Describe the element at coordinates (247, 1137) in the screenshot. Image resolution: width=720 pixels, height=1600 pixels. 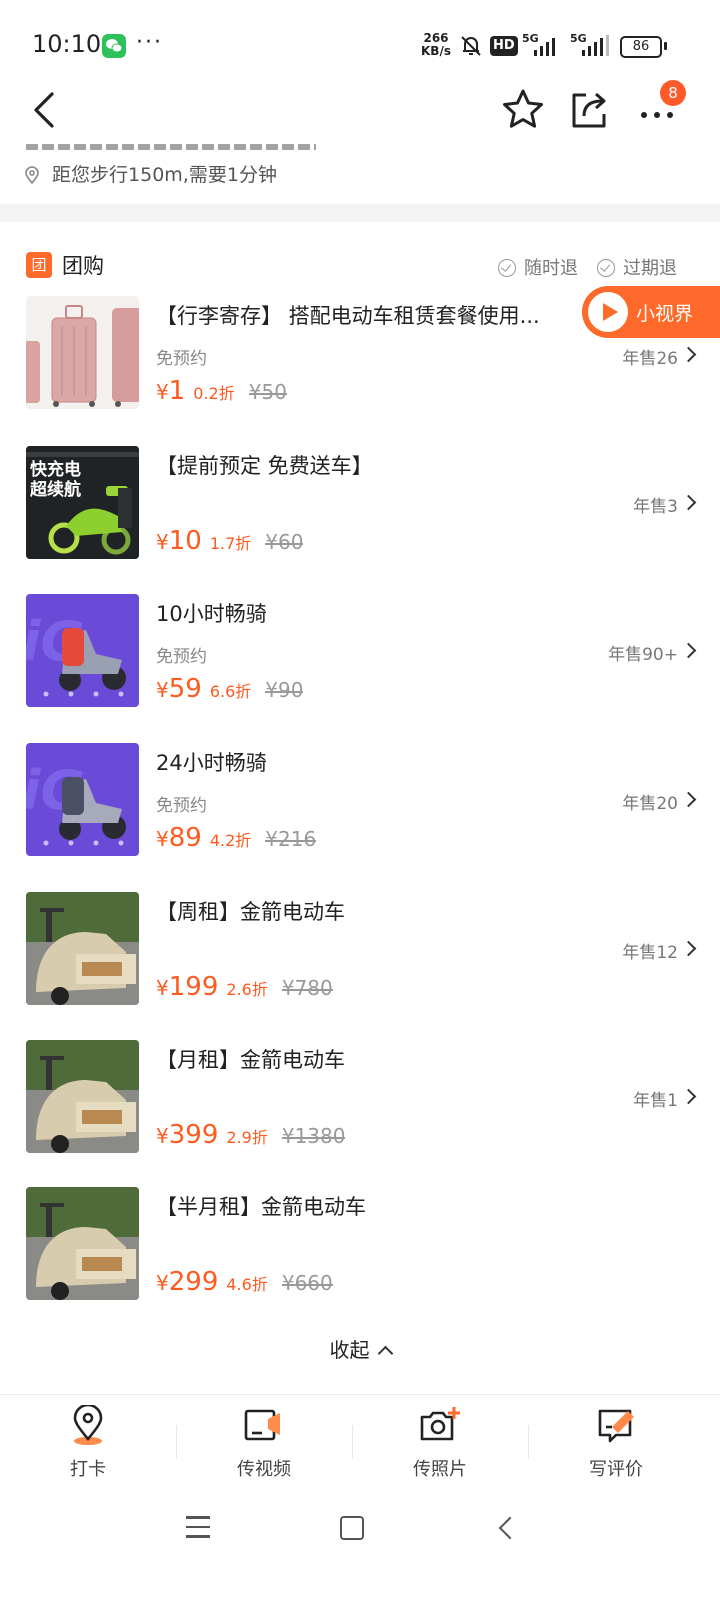
I see `deal-discount: 2.9折` at that location.